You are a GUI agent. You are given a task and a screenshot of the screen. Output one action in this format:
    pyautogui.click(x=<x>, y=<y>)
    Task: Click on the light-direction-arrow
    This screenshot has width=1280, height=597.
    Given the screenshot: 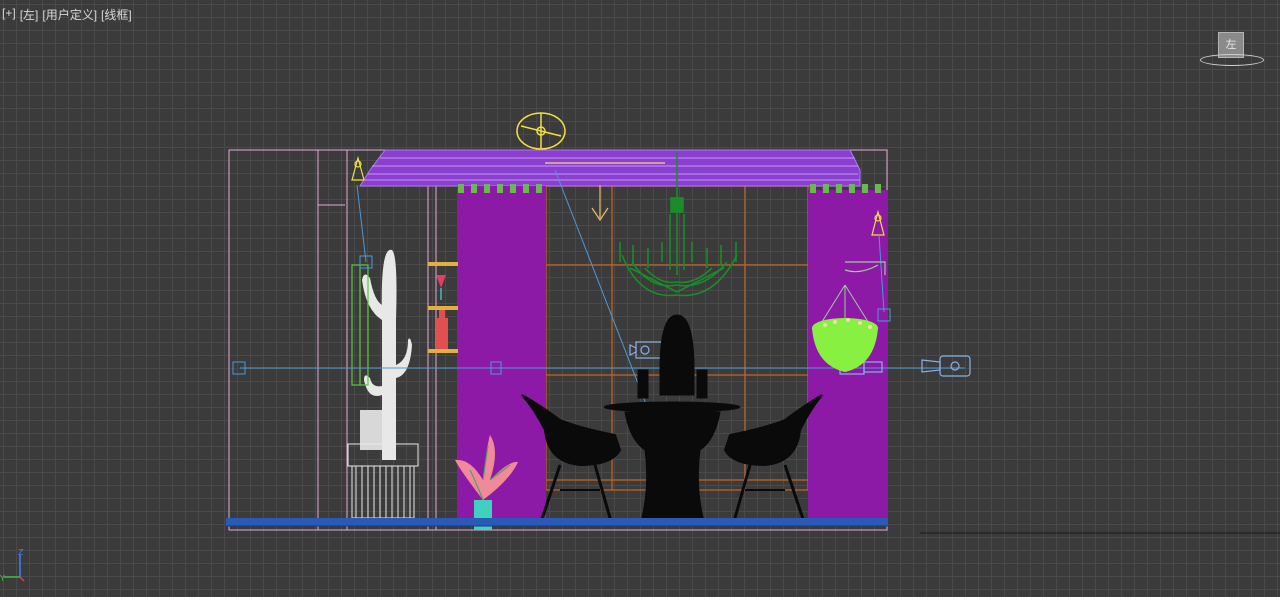 What is the action you would take?
    pyautogui.click(x=600, y=203)
    